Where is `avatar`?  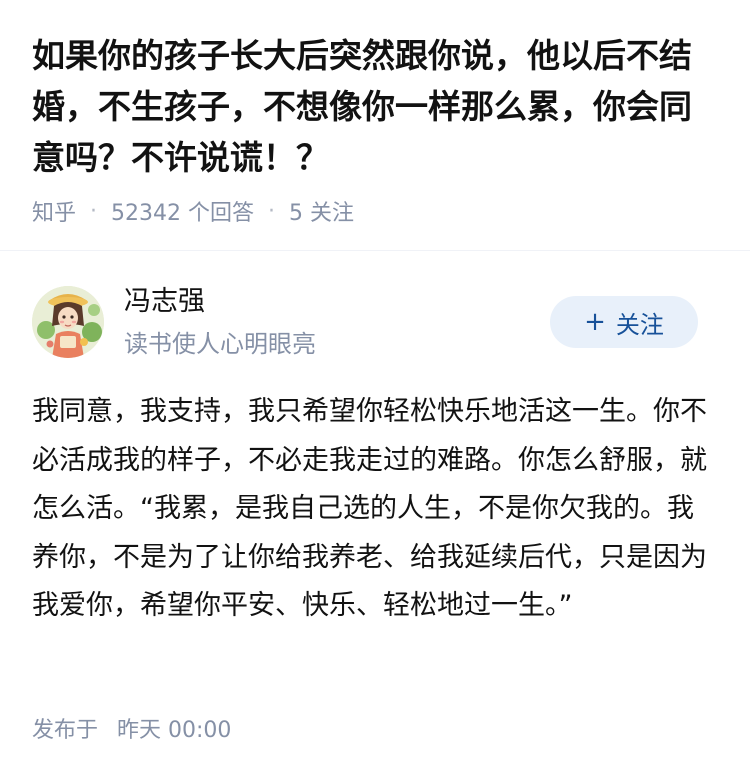
avatar is located at coordinates (68, 322).